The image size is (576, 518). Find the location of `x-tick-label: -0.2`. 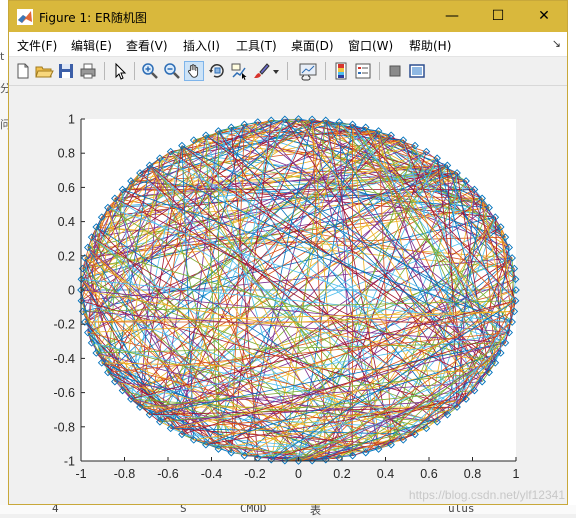

x-tick-label: -0.2 is located at coordinates (255, 474).